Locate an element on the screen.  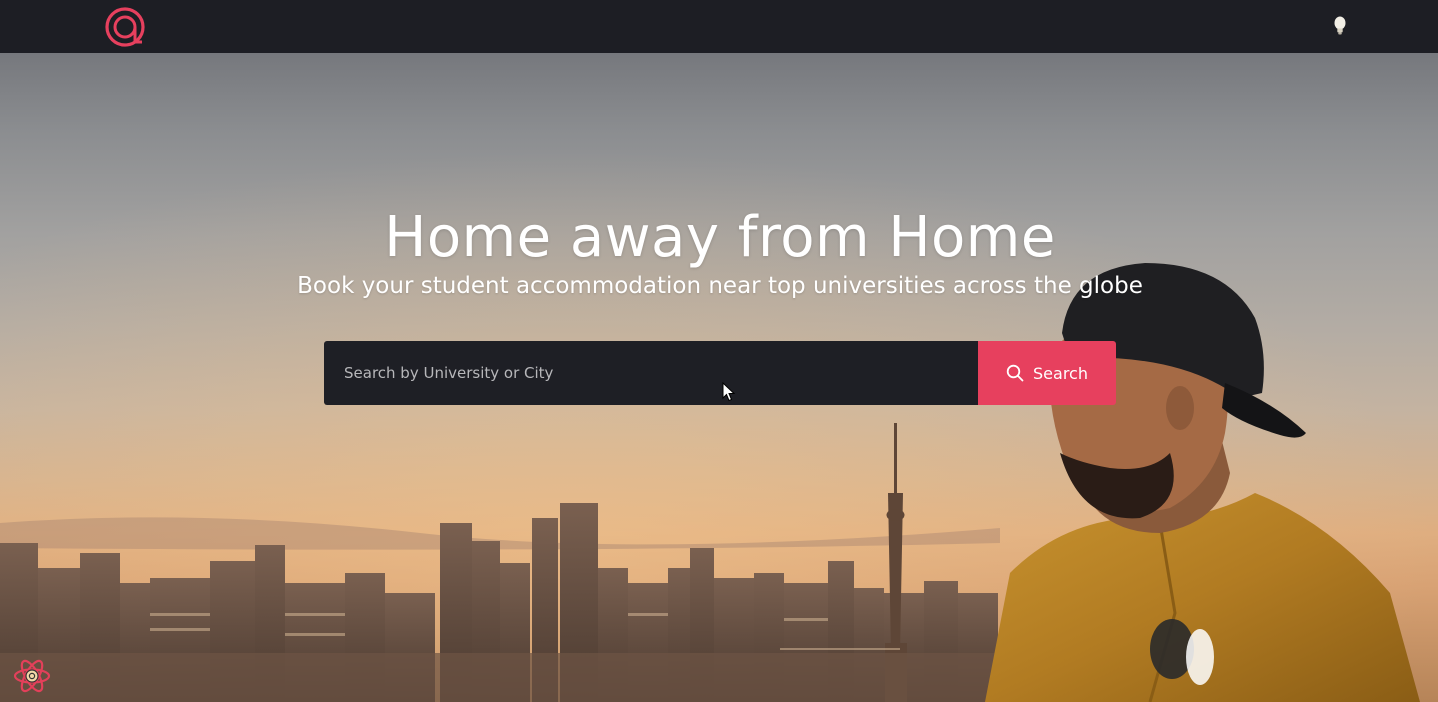
search-bar: Search is located at coordinates (720, 373).